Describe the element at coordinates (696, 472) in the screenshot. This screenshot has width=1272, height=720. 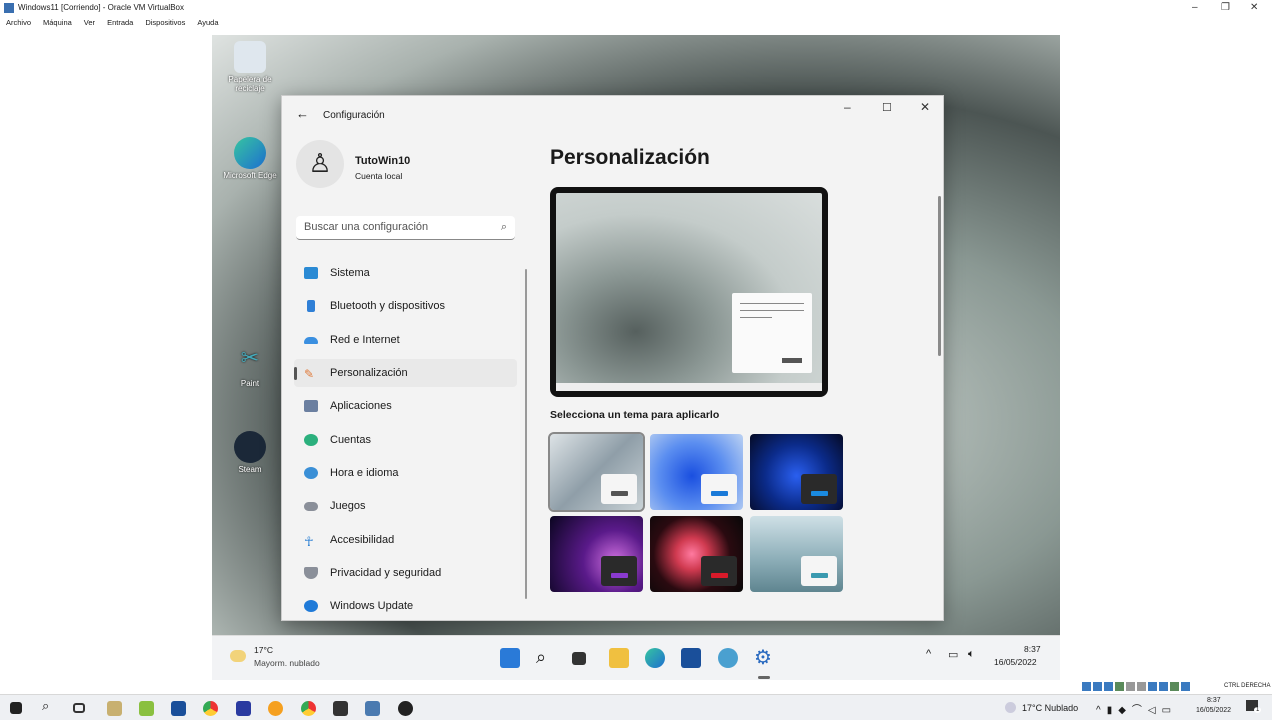
I see `theme-tile-windows-light` at that location.